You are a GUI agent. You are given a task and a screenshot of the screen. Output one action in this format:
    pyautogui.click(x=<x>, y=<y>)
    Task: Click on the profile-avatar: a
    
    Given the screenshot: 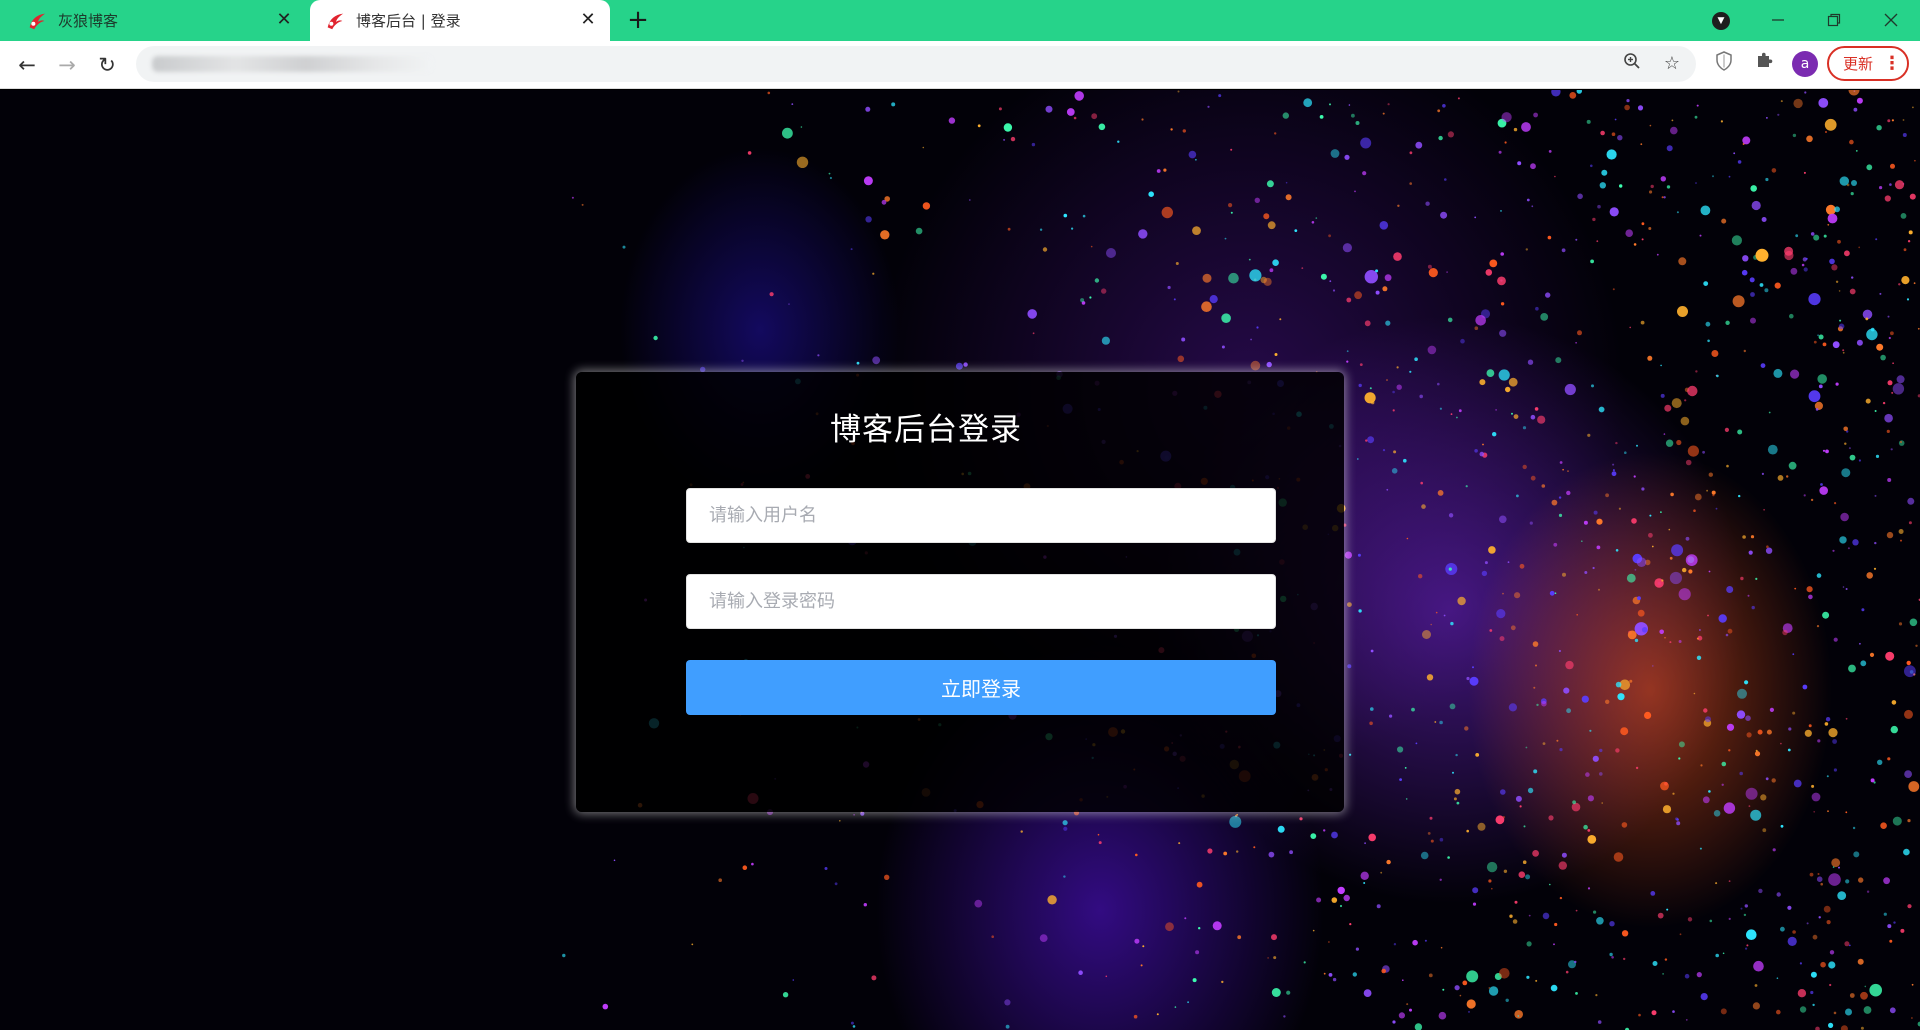 What is the action you would take?
    pyautogui.click(x=1805, y=64)
    